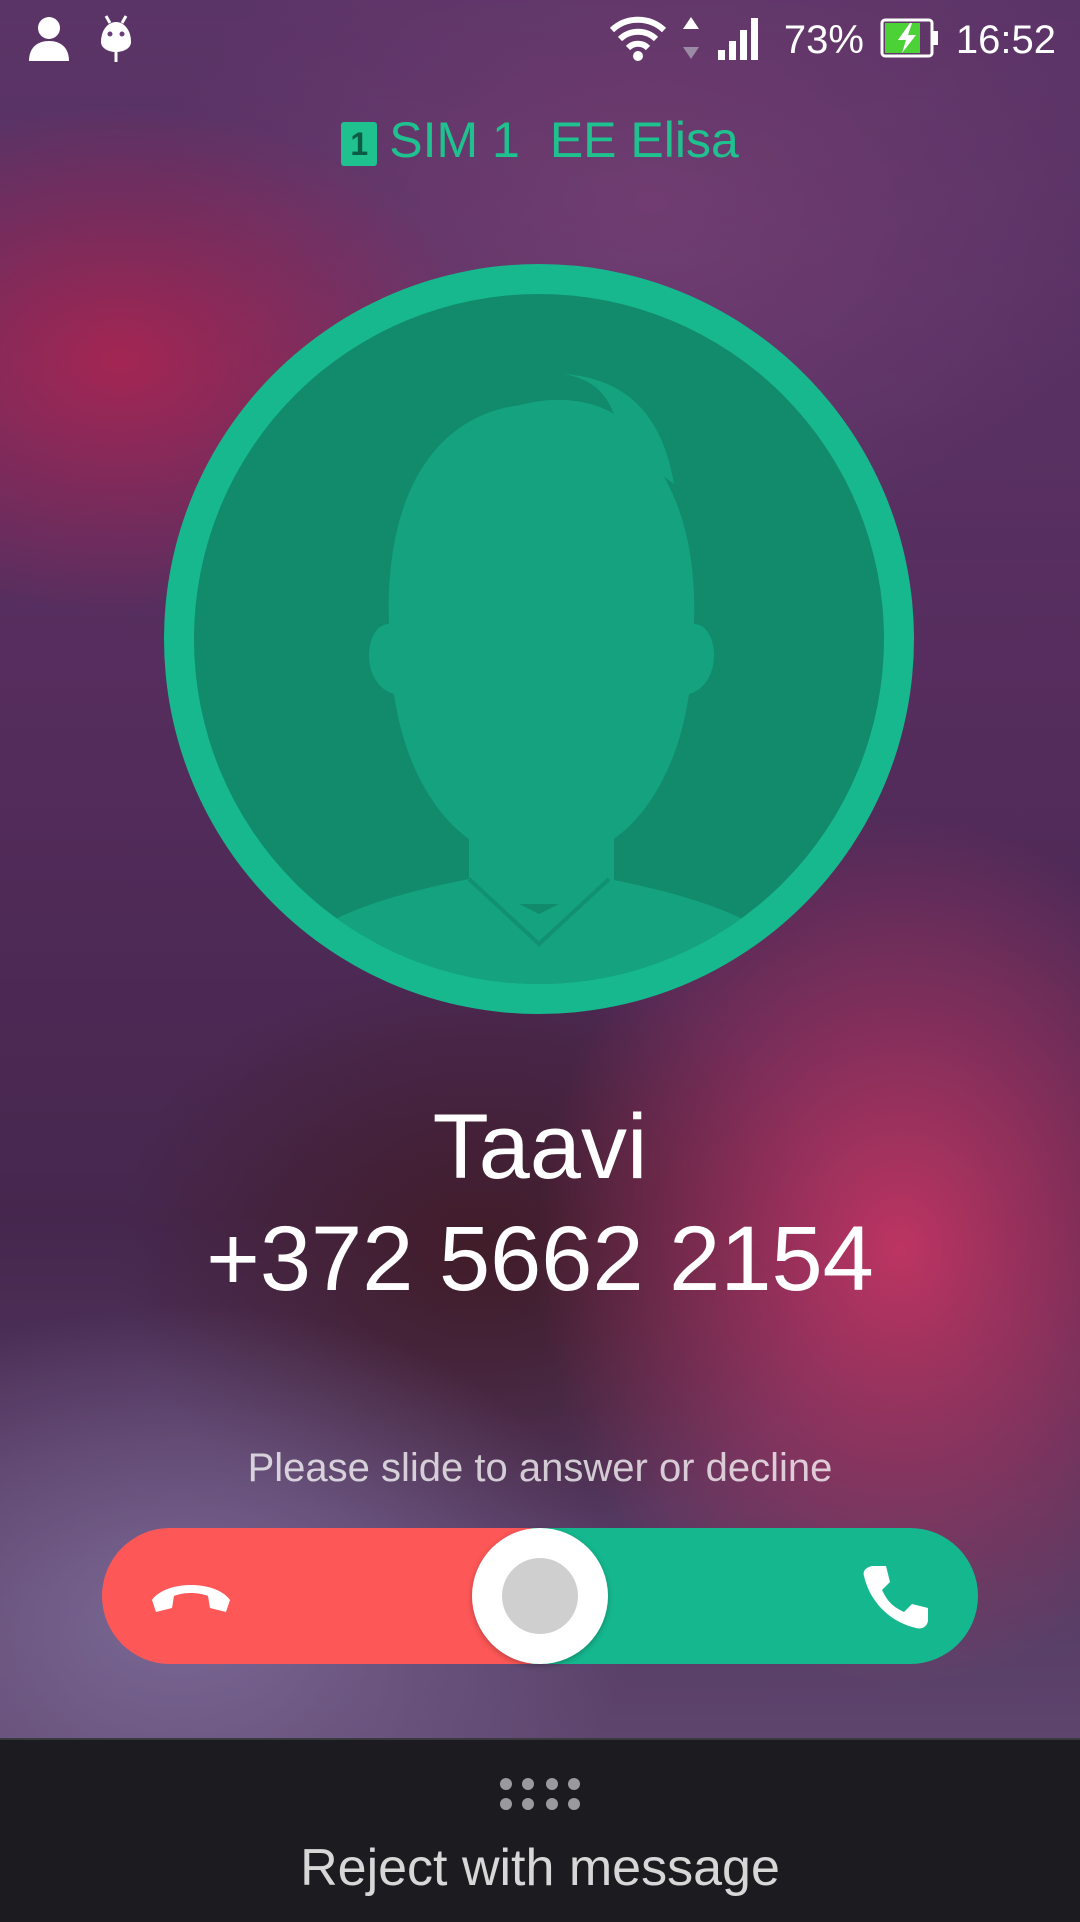 This screenshot has height=1922, width=1080. Describe the element at coordinates (540, 140) in the screenshot. I see `sim-carrier-label: 1 SIM 1 EE Elisa` at that location.